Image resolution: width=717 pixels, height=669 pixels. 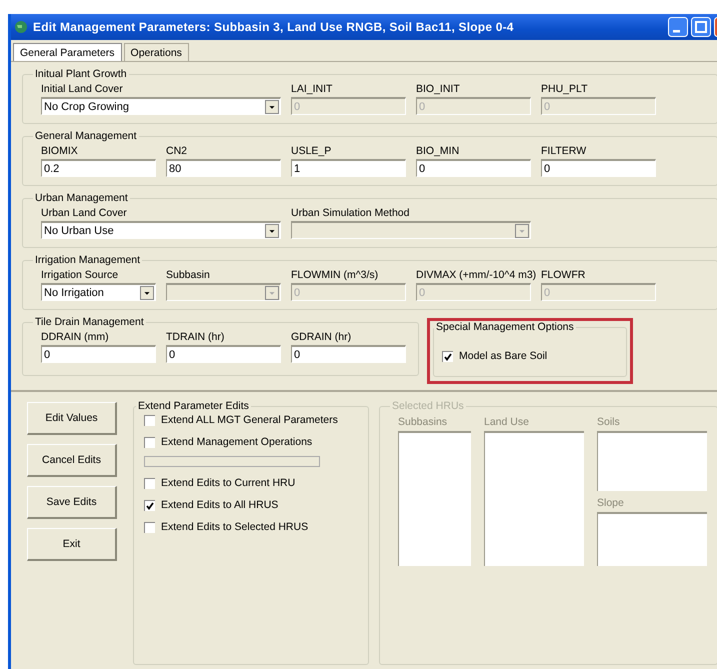 I want to click on checkbox: Extend Edits to Current HRU, so click(x=252, y=483).